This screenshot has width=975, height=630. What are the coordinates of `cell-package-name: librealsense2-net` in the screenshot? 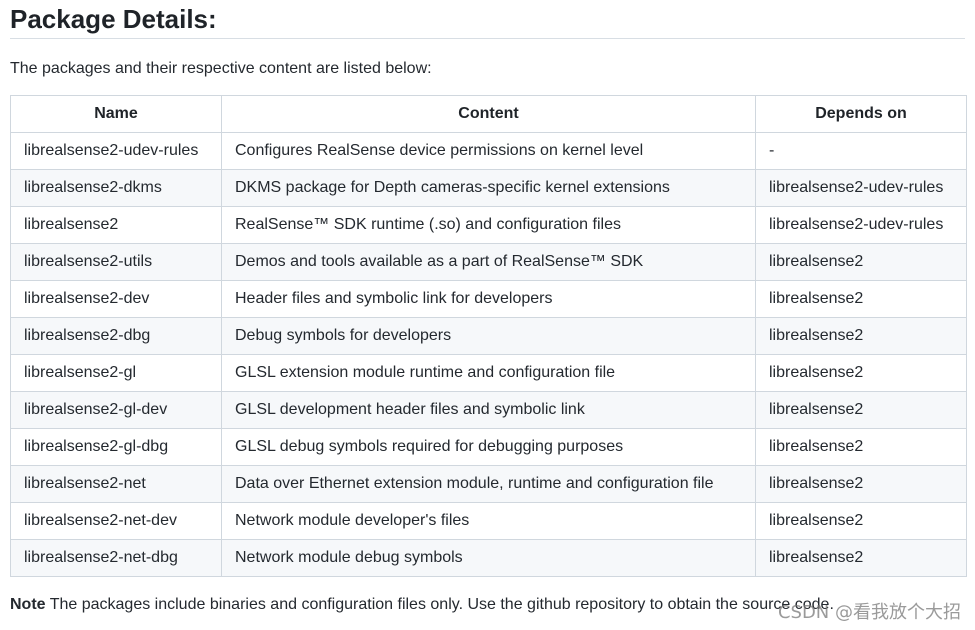 It's located at (116, 484).